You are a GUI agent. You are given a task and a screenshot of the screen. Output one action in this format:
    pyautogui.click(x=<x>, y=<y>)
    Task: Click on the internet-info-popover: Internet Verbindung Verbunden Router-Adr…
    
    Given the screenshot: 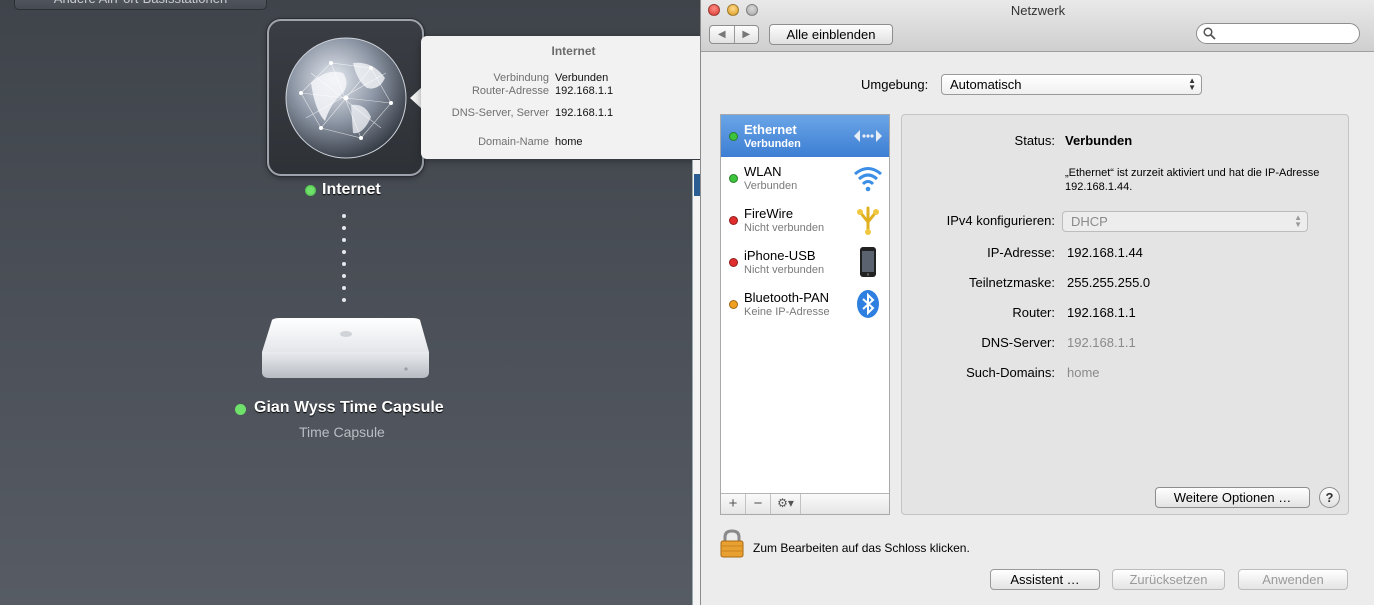 What is the action you would take?
    pyautogui.click(x=560, y=97)
    